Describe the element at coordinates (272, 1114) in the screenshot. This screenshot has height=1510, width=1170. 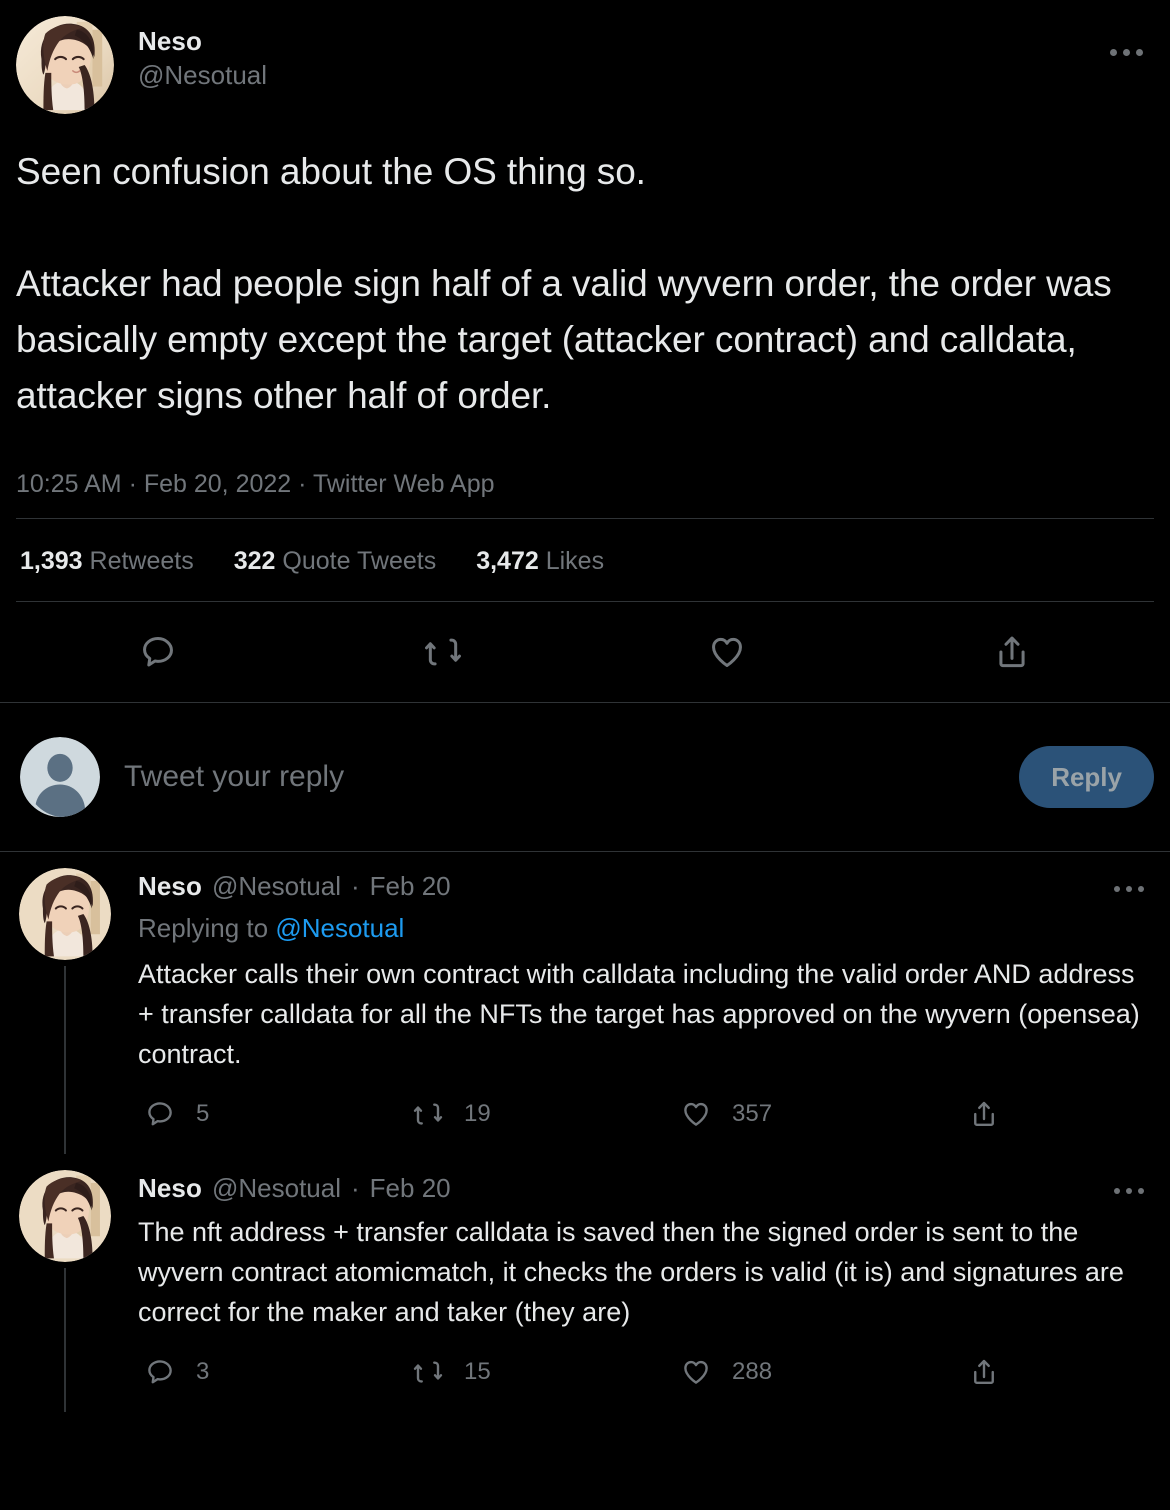
I see `reply-action-reply: 5` at that location.